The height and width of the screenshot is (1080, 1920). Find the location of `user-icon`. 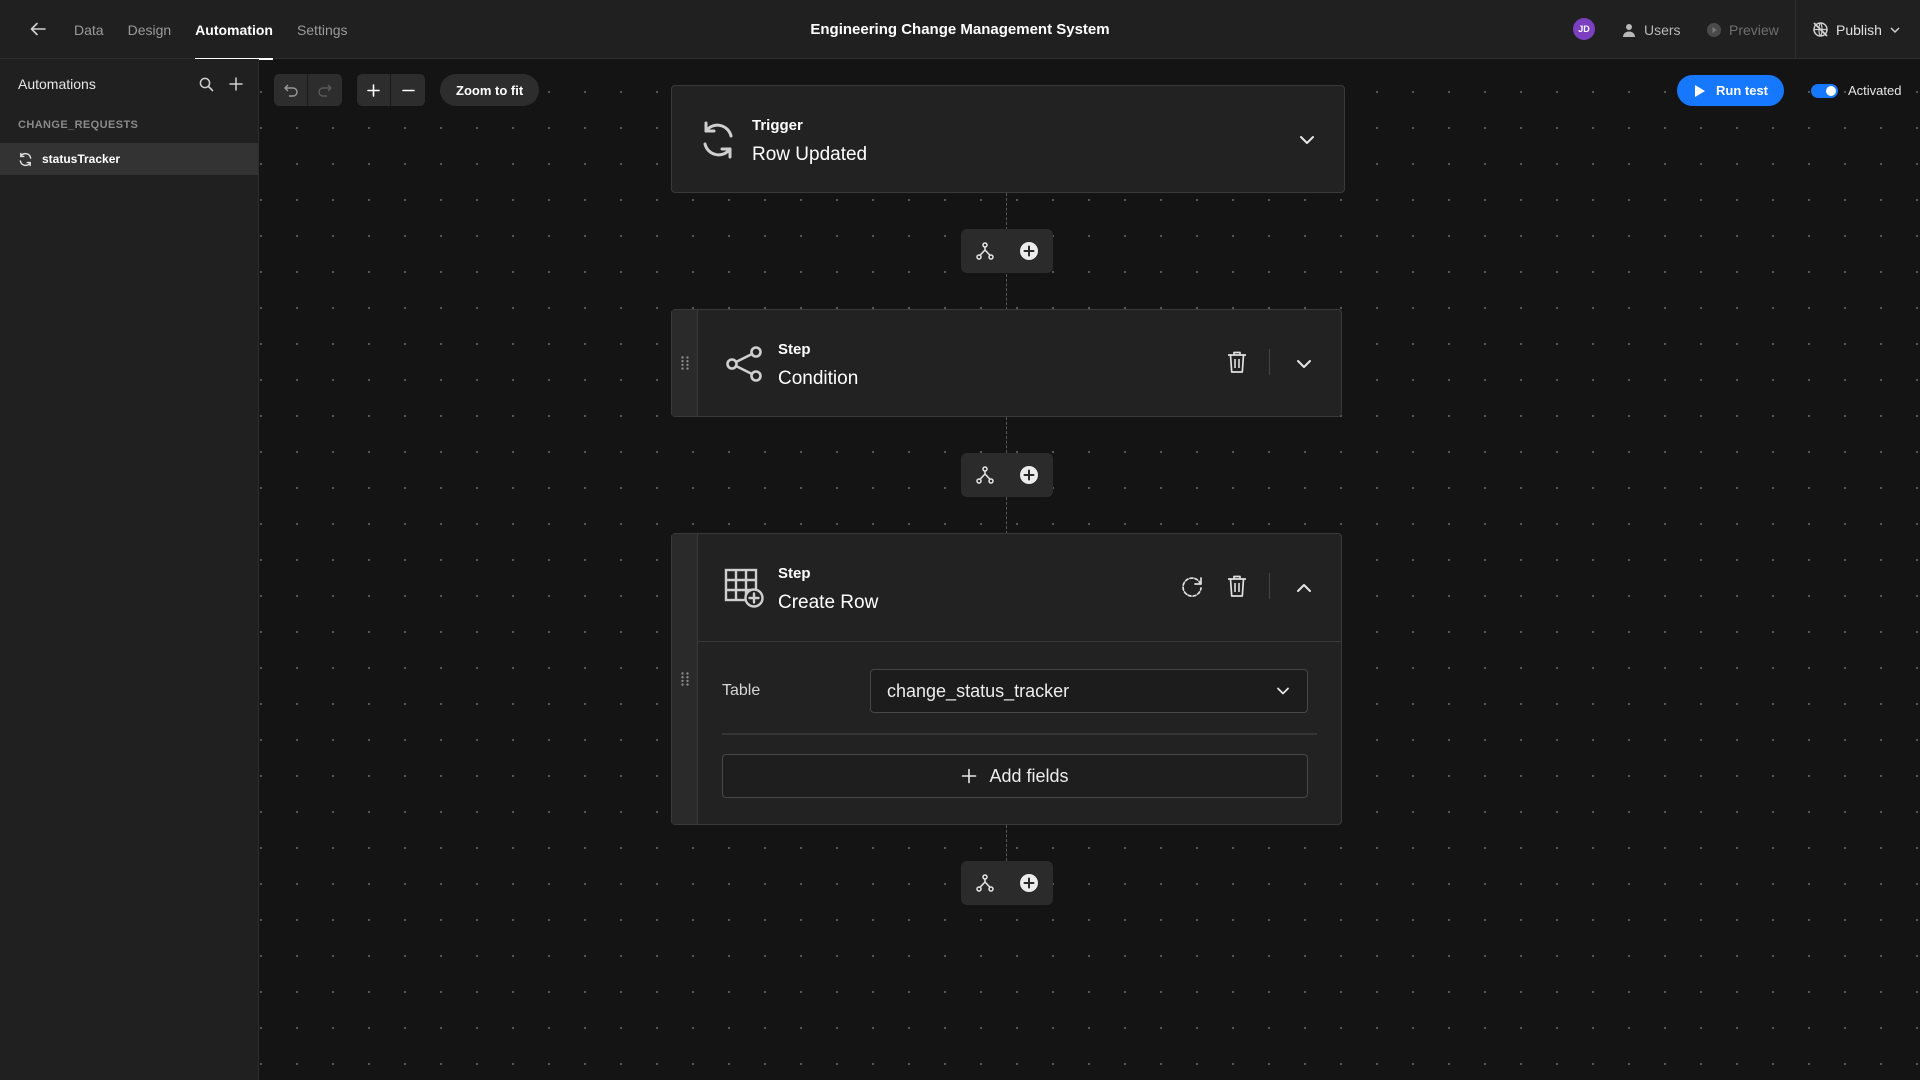

user-icon is located at coordinates (1629, 30).